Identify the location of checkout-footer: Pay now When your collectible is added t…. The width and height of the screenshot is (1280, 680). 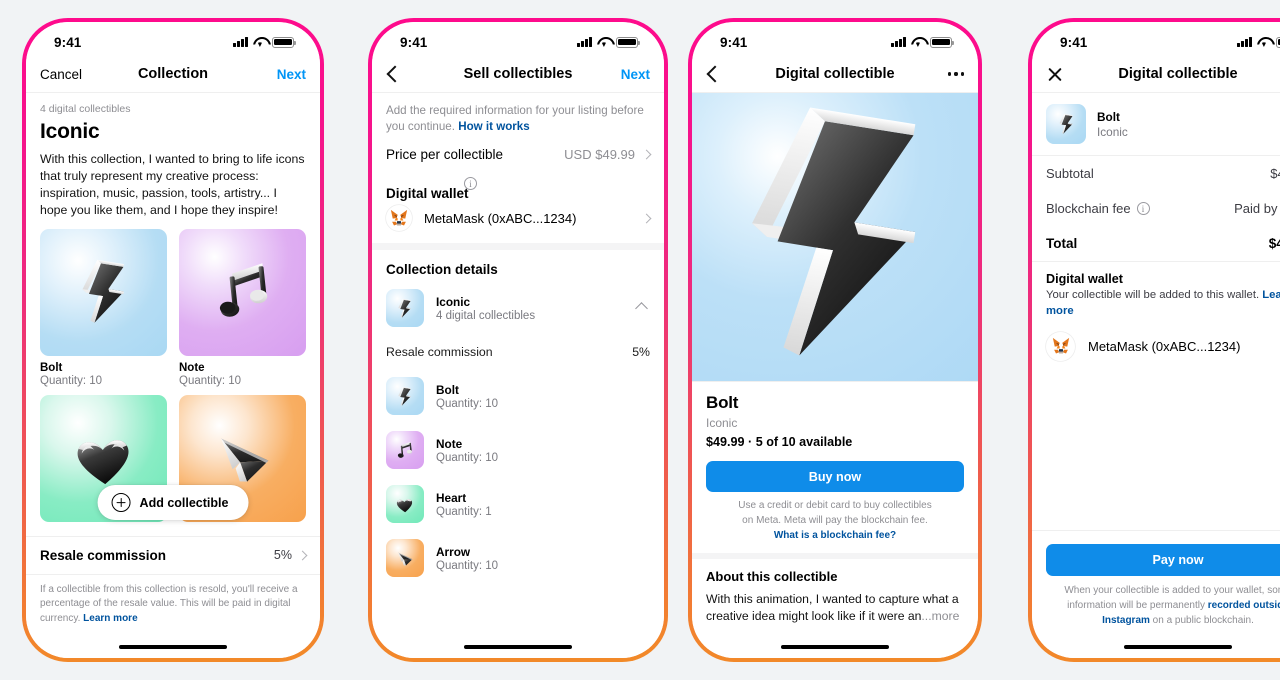
(1156, 583).